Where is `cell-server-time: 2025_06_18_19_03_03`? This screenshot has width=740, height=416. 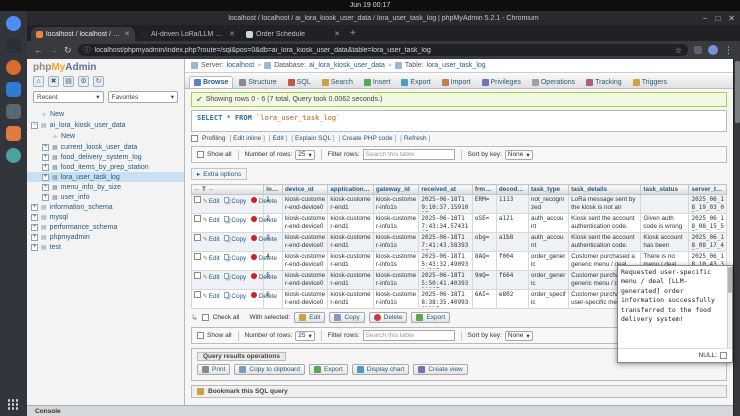
cell-server-time: 2025_06_18_19_03_03 is located at coordinates (707, 204).